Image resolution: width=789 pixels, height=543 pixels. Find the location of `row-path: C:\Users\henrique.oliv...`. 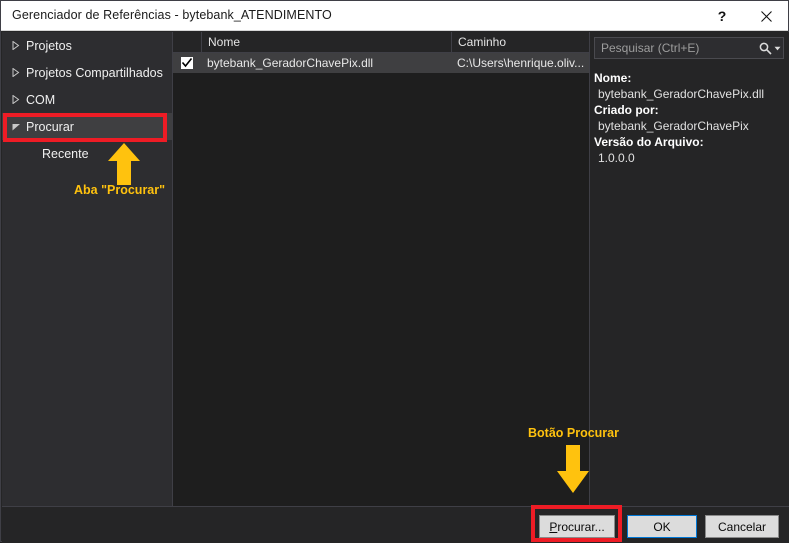

row-path: C:\Users\henrique.oliv... is located at coordinates (521, 63).